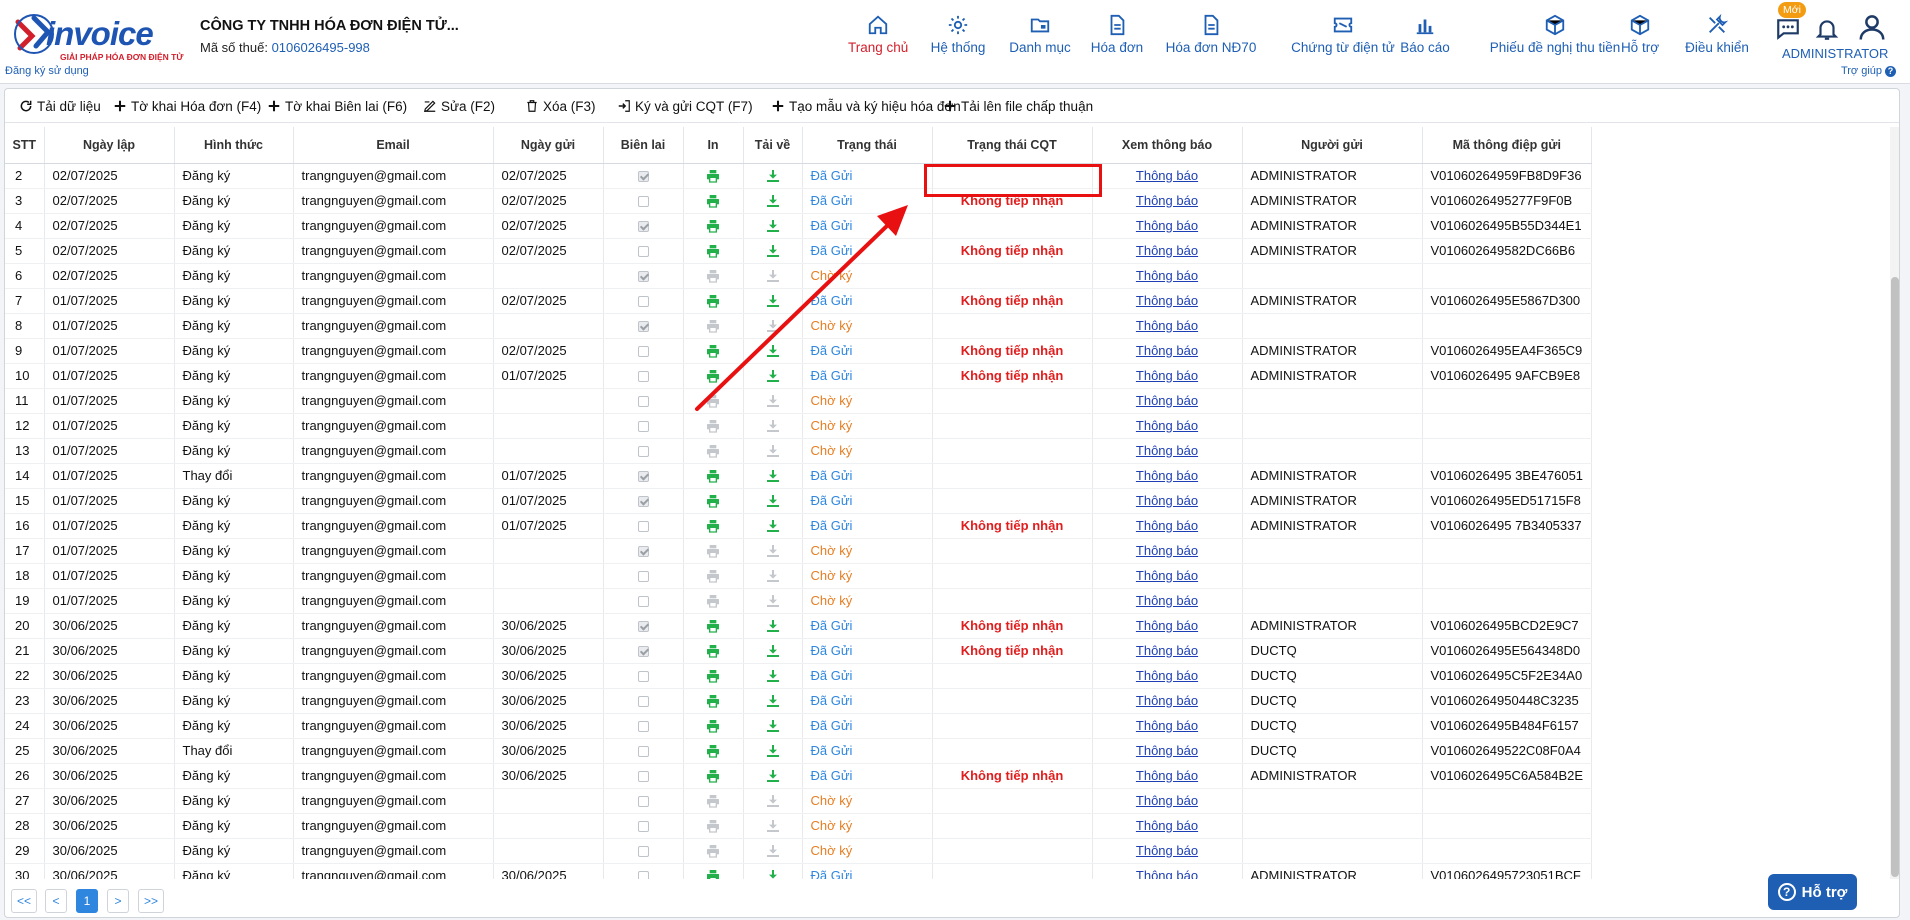  What do you see at coordinates (1507, 145) in the screenshot?
I see `column-header-12: Mã thông điệp gửi` at bounding box center [1507, 145].